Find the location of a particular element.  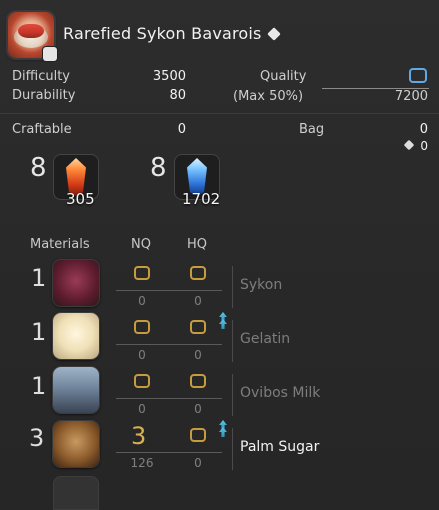

quality-indicator is located at coordinates (418, 75).